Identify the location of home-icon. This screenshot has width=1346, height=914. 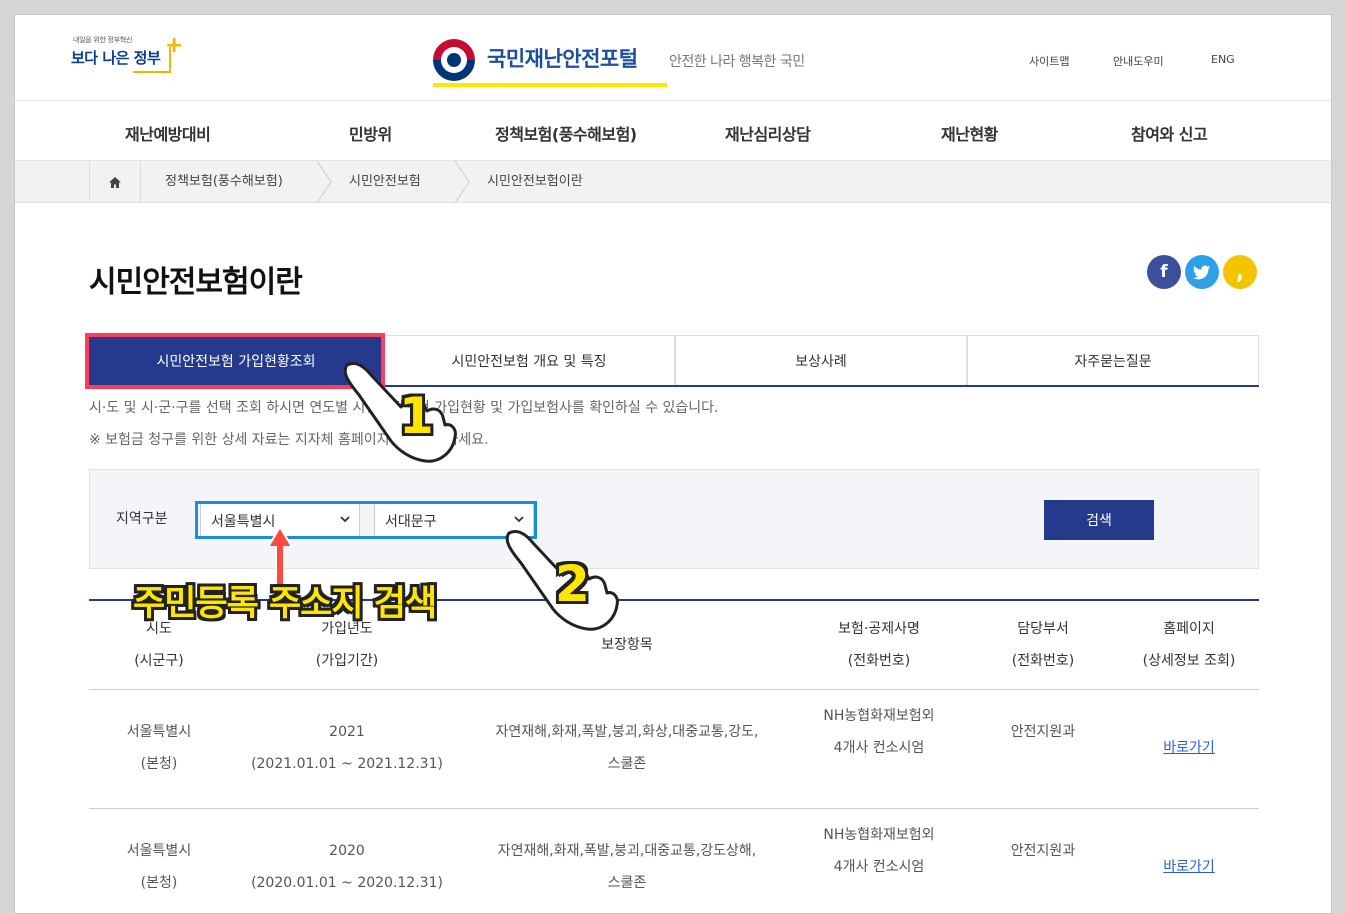
(115, 182).